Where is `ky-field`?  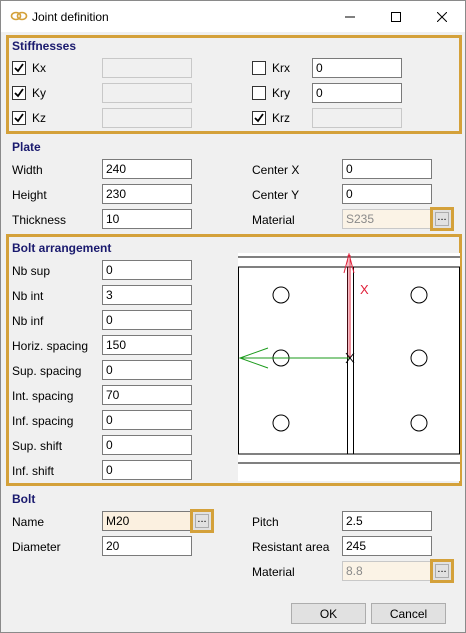
ky-field is located at coordinates (147, 93).